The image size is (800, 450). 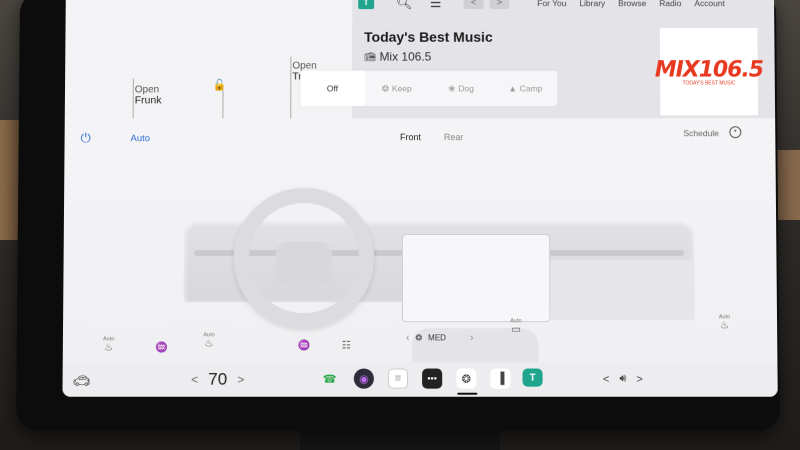 I want to click on front-defrost-icon: ♒, so click(x=304, y=346).